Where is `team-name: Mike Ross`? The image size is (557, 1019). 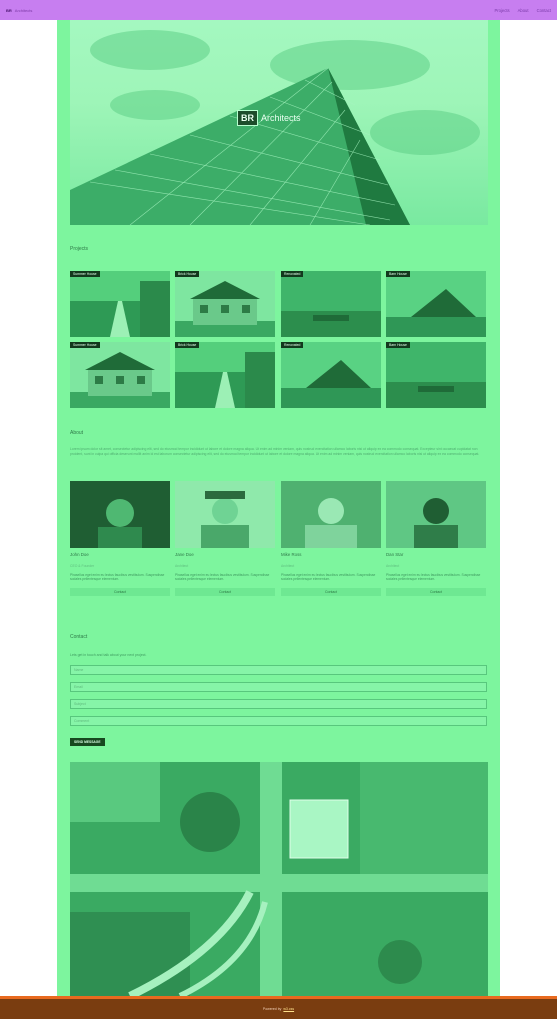
team-name: Mike Ross is located at coordinates (291, 554).